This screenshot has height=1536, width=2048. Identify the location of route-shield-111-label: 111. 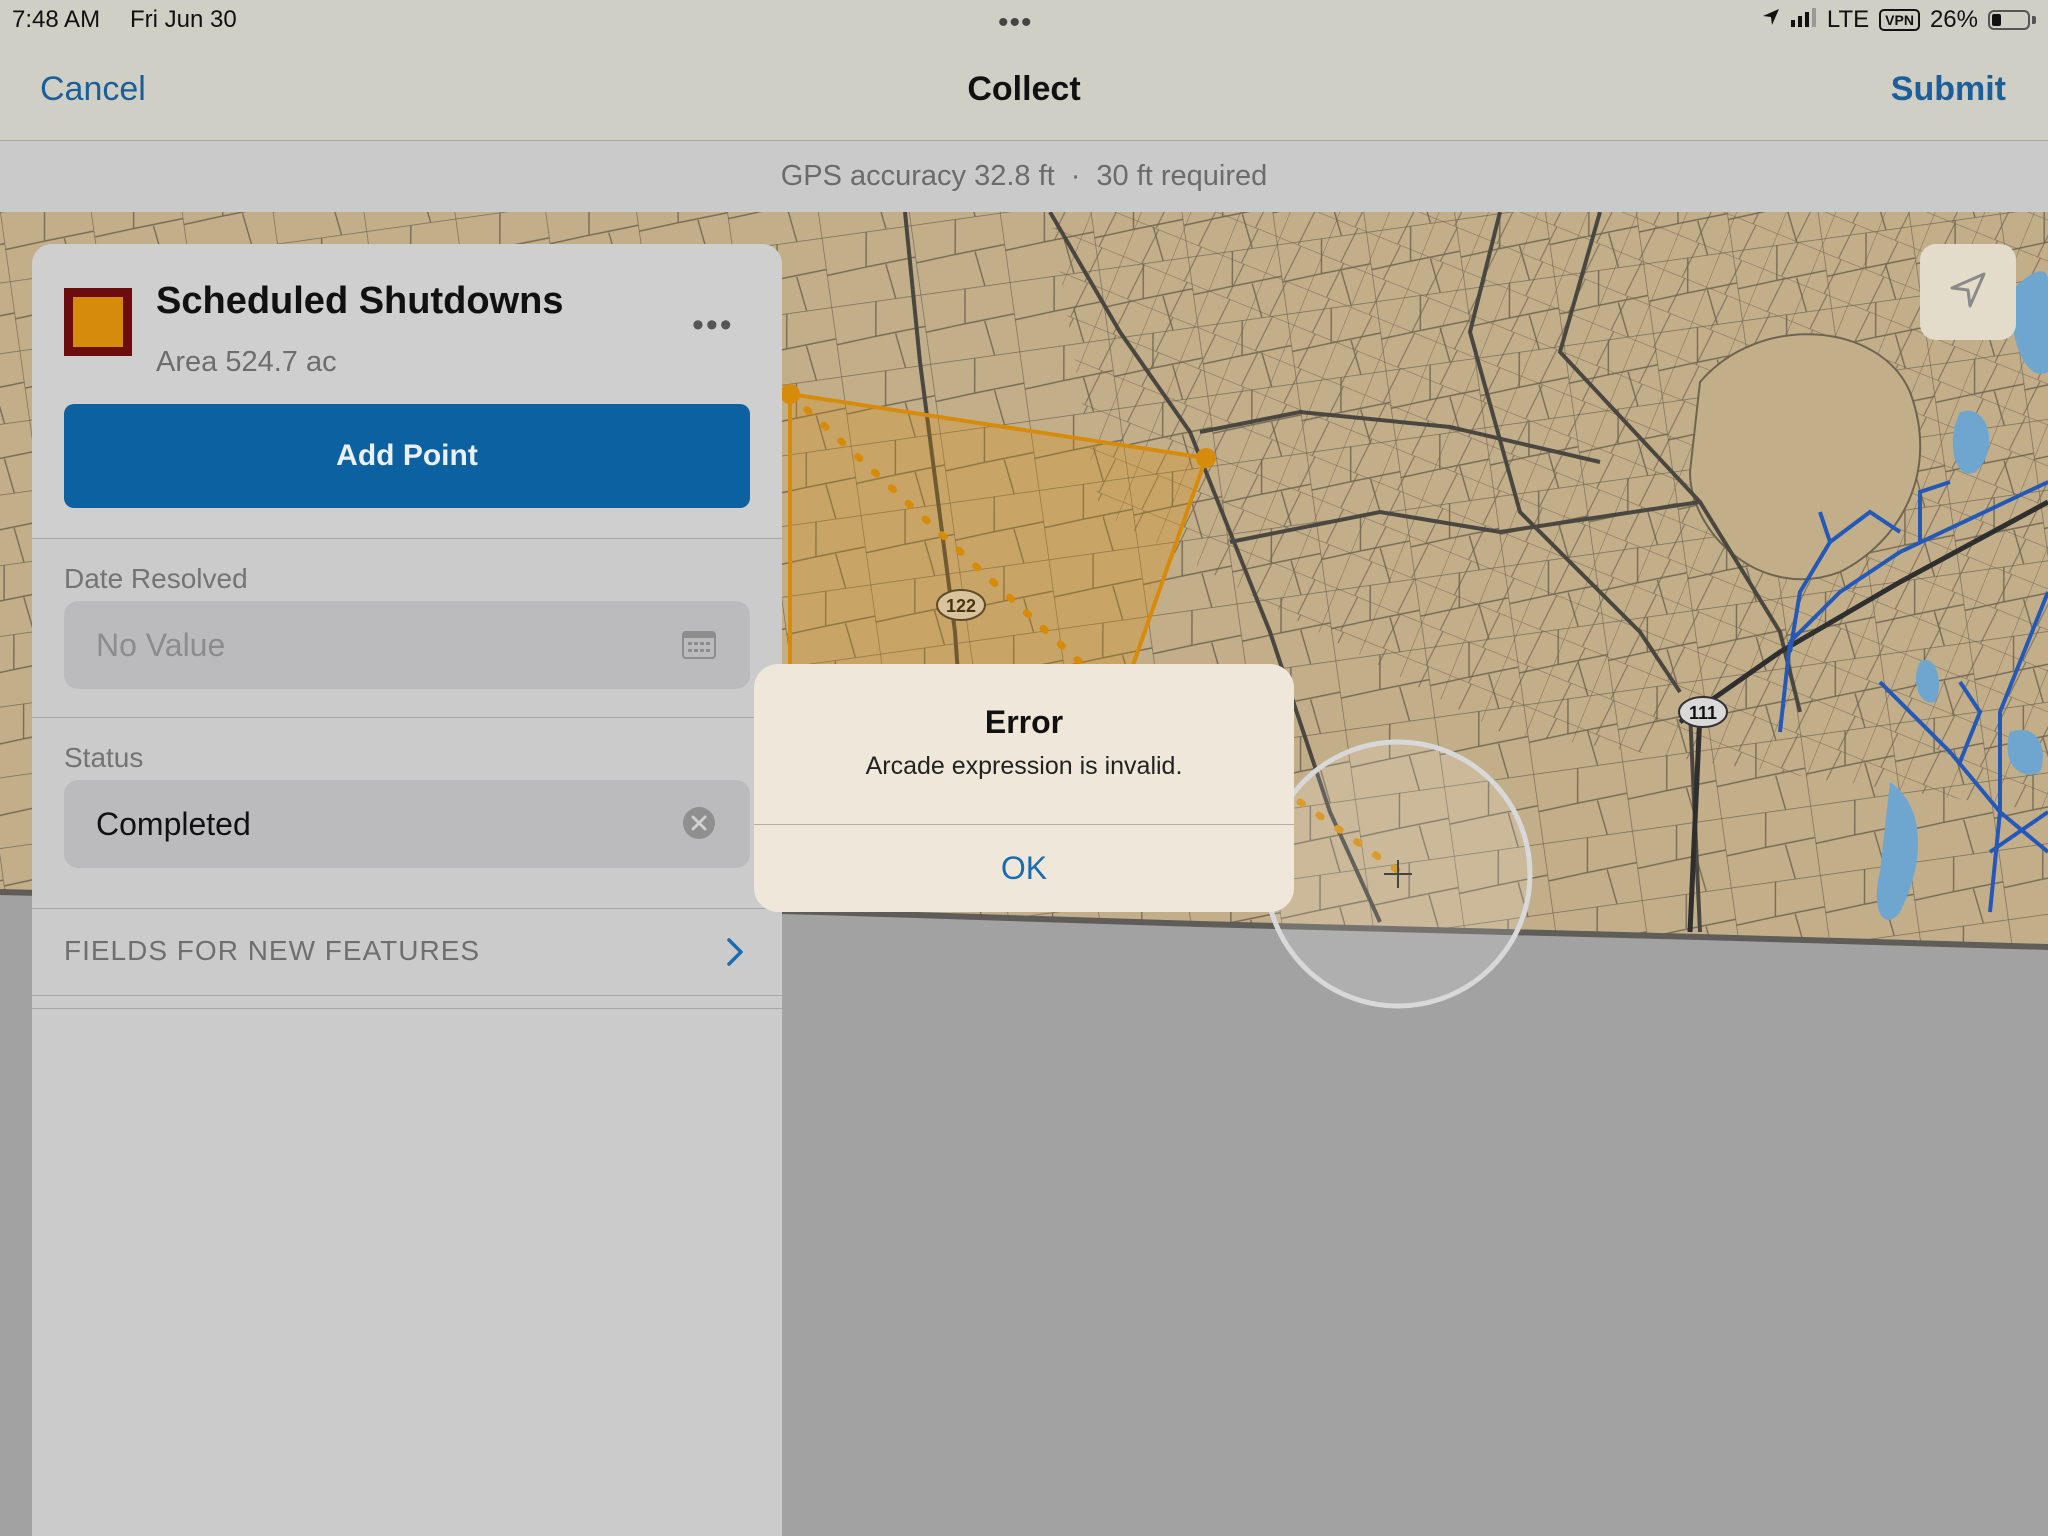
(1703, 713).